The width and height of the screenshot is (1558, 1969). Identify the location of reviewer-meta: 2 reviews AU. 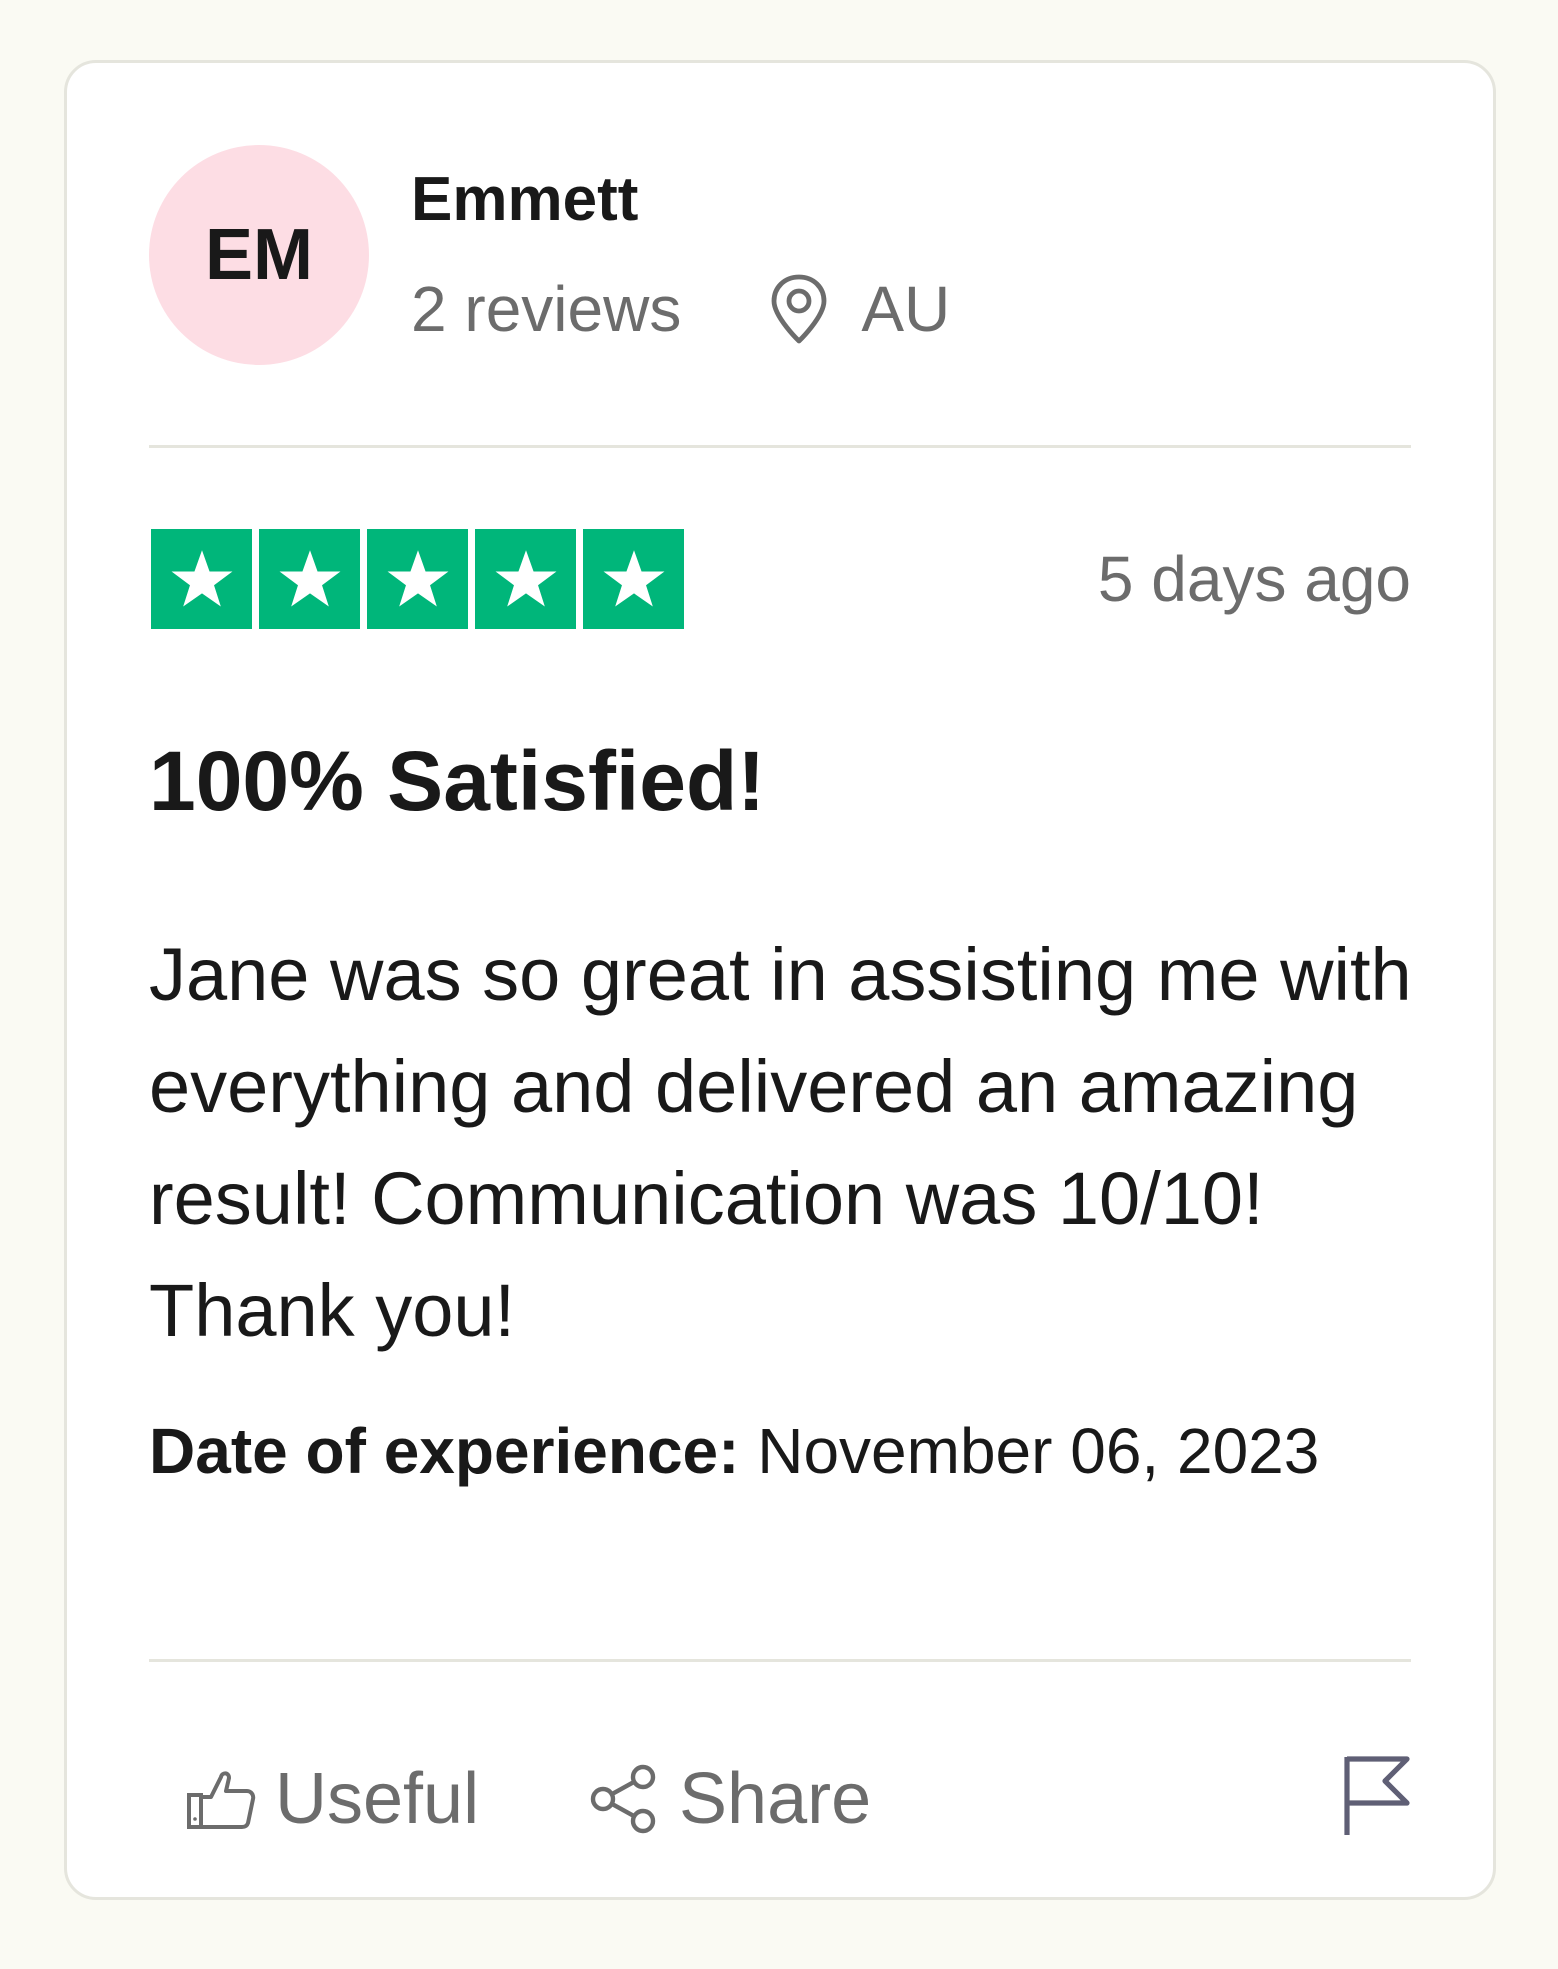
(680, 309).